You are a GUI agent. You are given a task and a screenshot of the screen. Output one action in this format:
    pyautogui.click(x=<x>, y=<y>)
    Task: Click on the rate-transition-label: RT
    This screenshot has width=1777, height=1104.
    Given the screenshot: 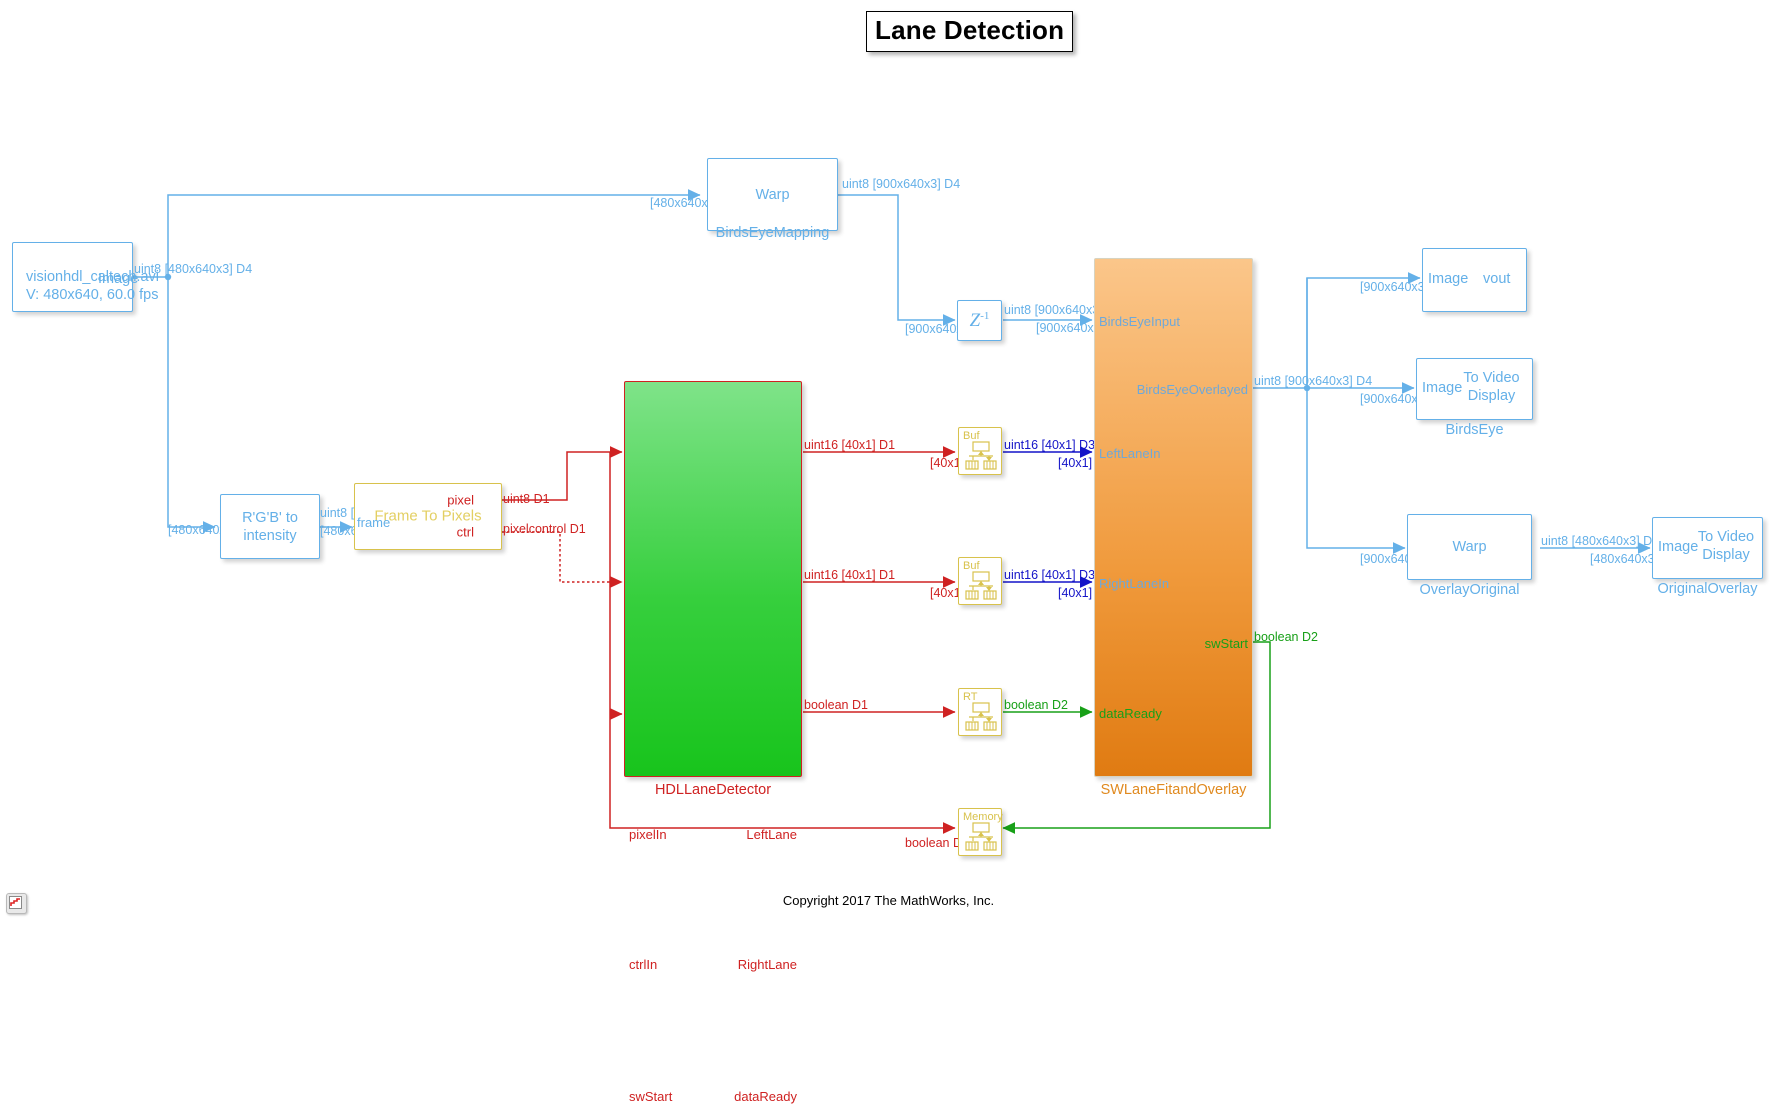 What is the action you would take?
    pyautogui.click(x=970, y=697)
    